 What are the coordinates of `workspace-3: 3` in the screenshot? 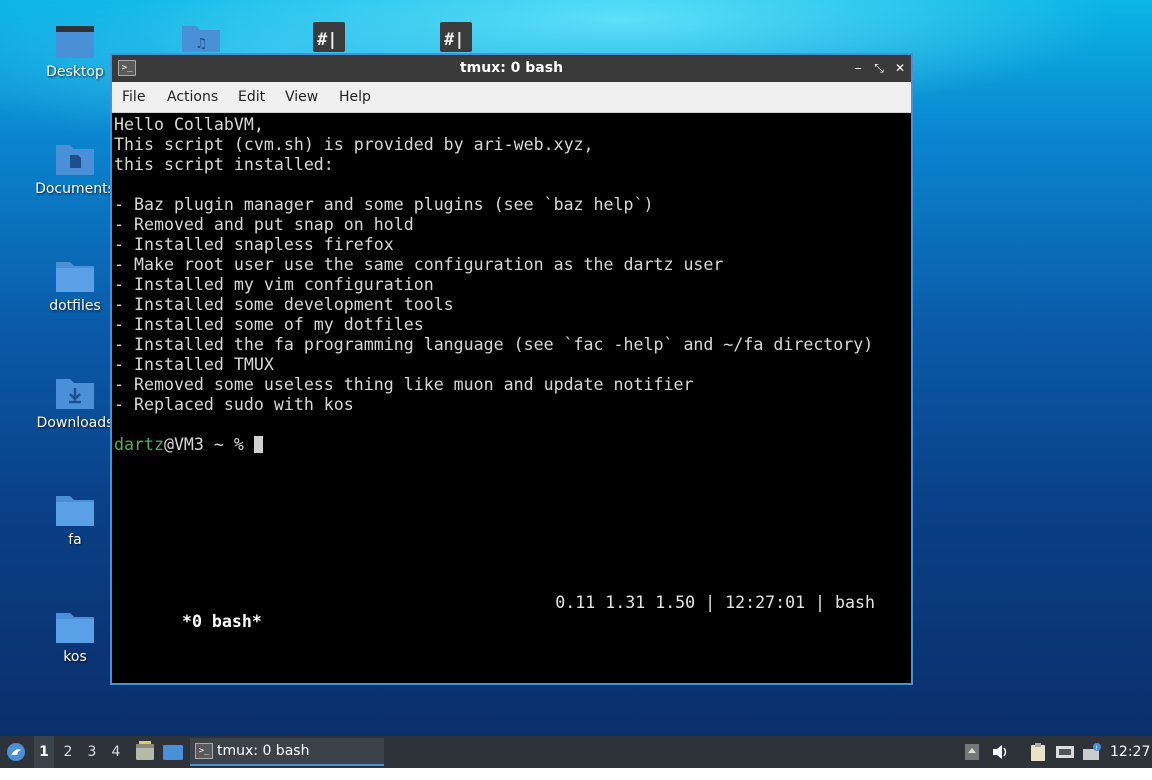 It's located at (92, 752).